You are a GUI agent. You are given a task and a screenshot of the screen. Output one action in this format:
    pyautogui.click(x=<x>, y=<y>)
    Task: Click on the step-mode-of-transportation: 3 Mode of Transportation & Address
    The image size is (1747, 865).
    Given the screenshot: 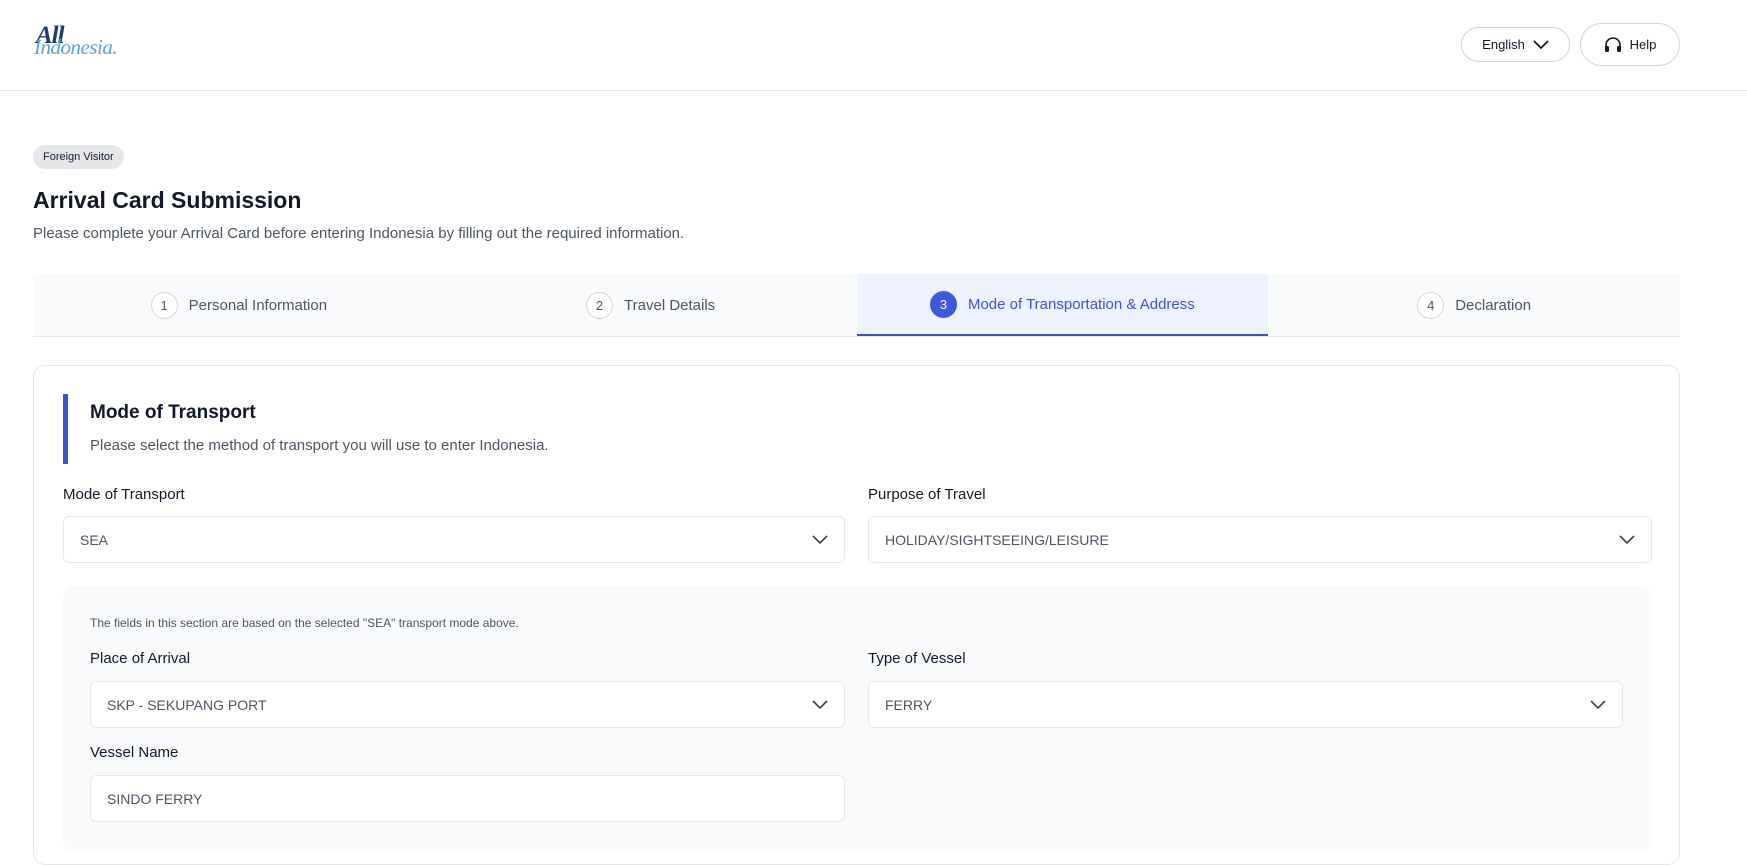 What is the action you would take?
    pyautogui.click(x=1062, y=305)
    